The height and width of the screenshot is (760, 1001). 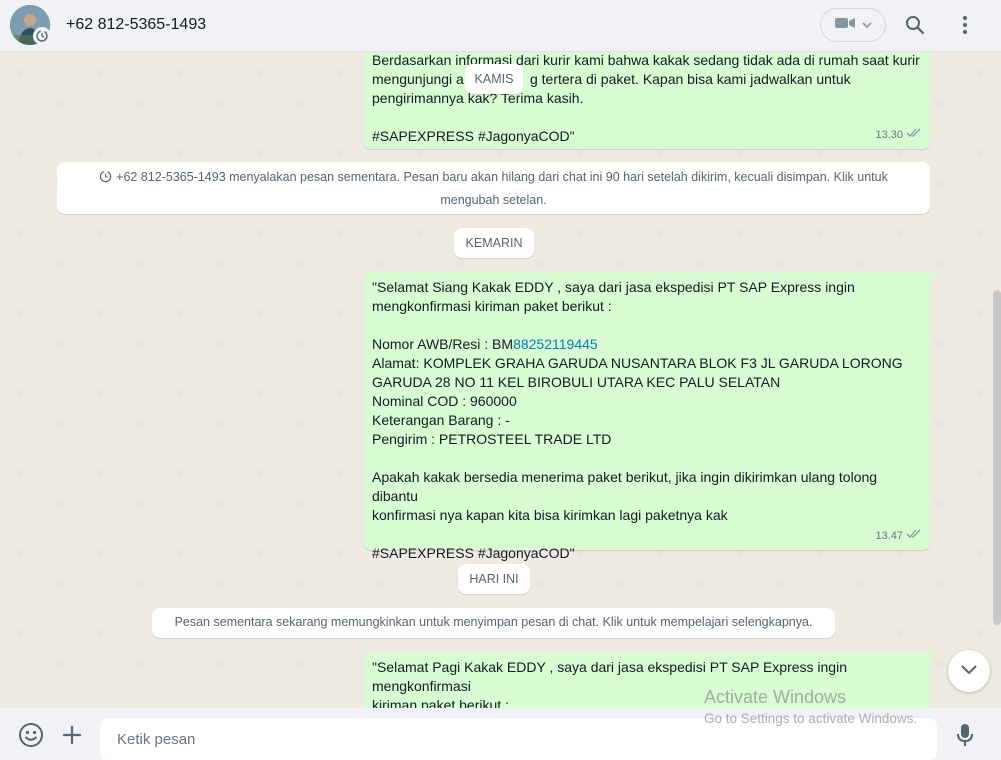 What do you see at coordinates (443, 344) in the screenshot?
I see `awb-label: Nomor AWB/Resi : BM` at bounding box center [443, 344].